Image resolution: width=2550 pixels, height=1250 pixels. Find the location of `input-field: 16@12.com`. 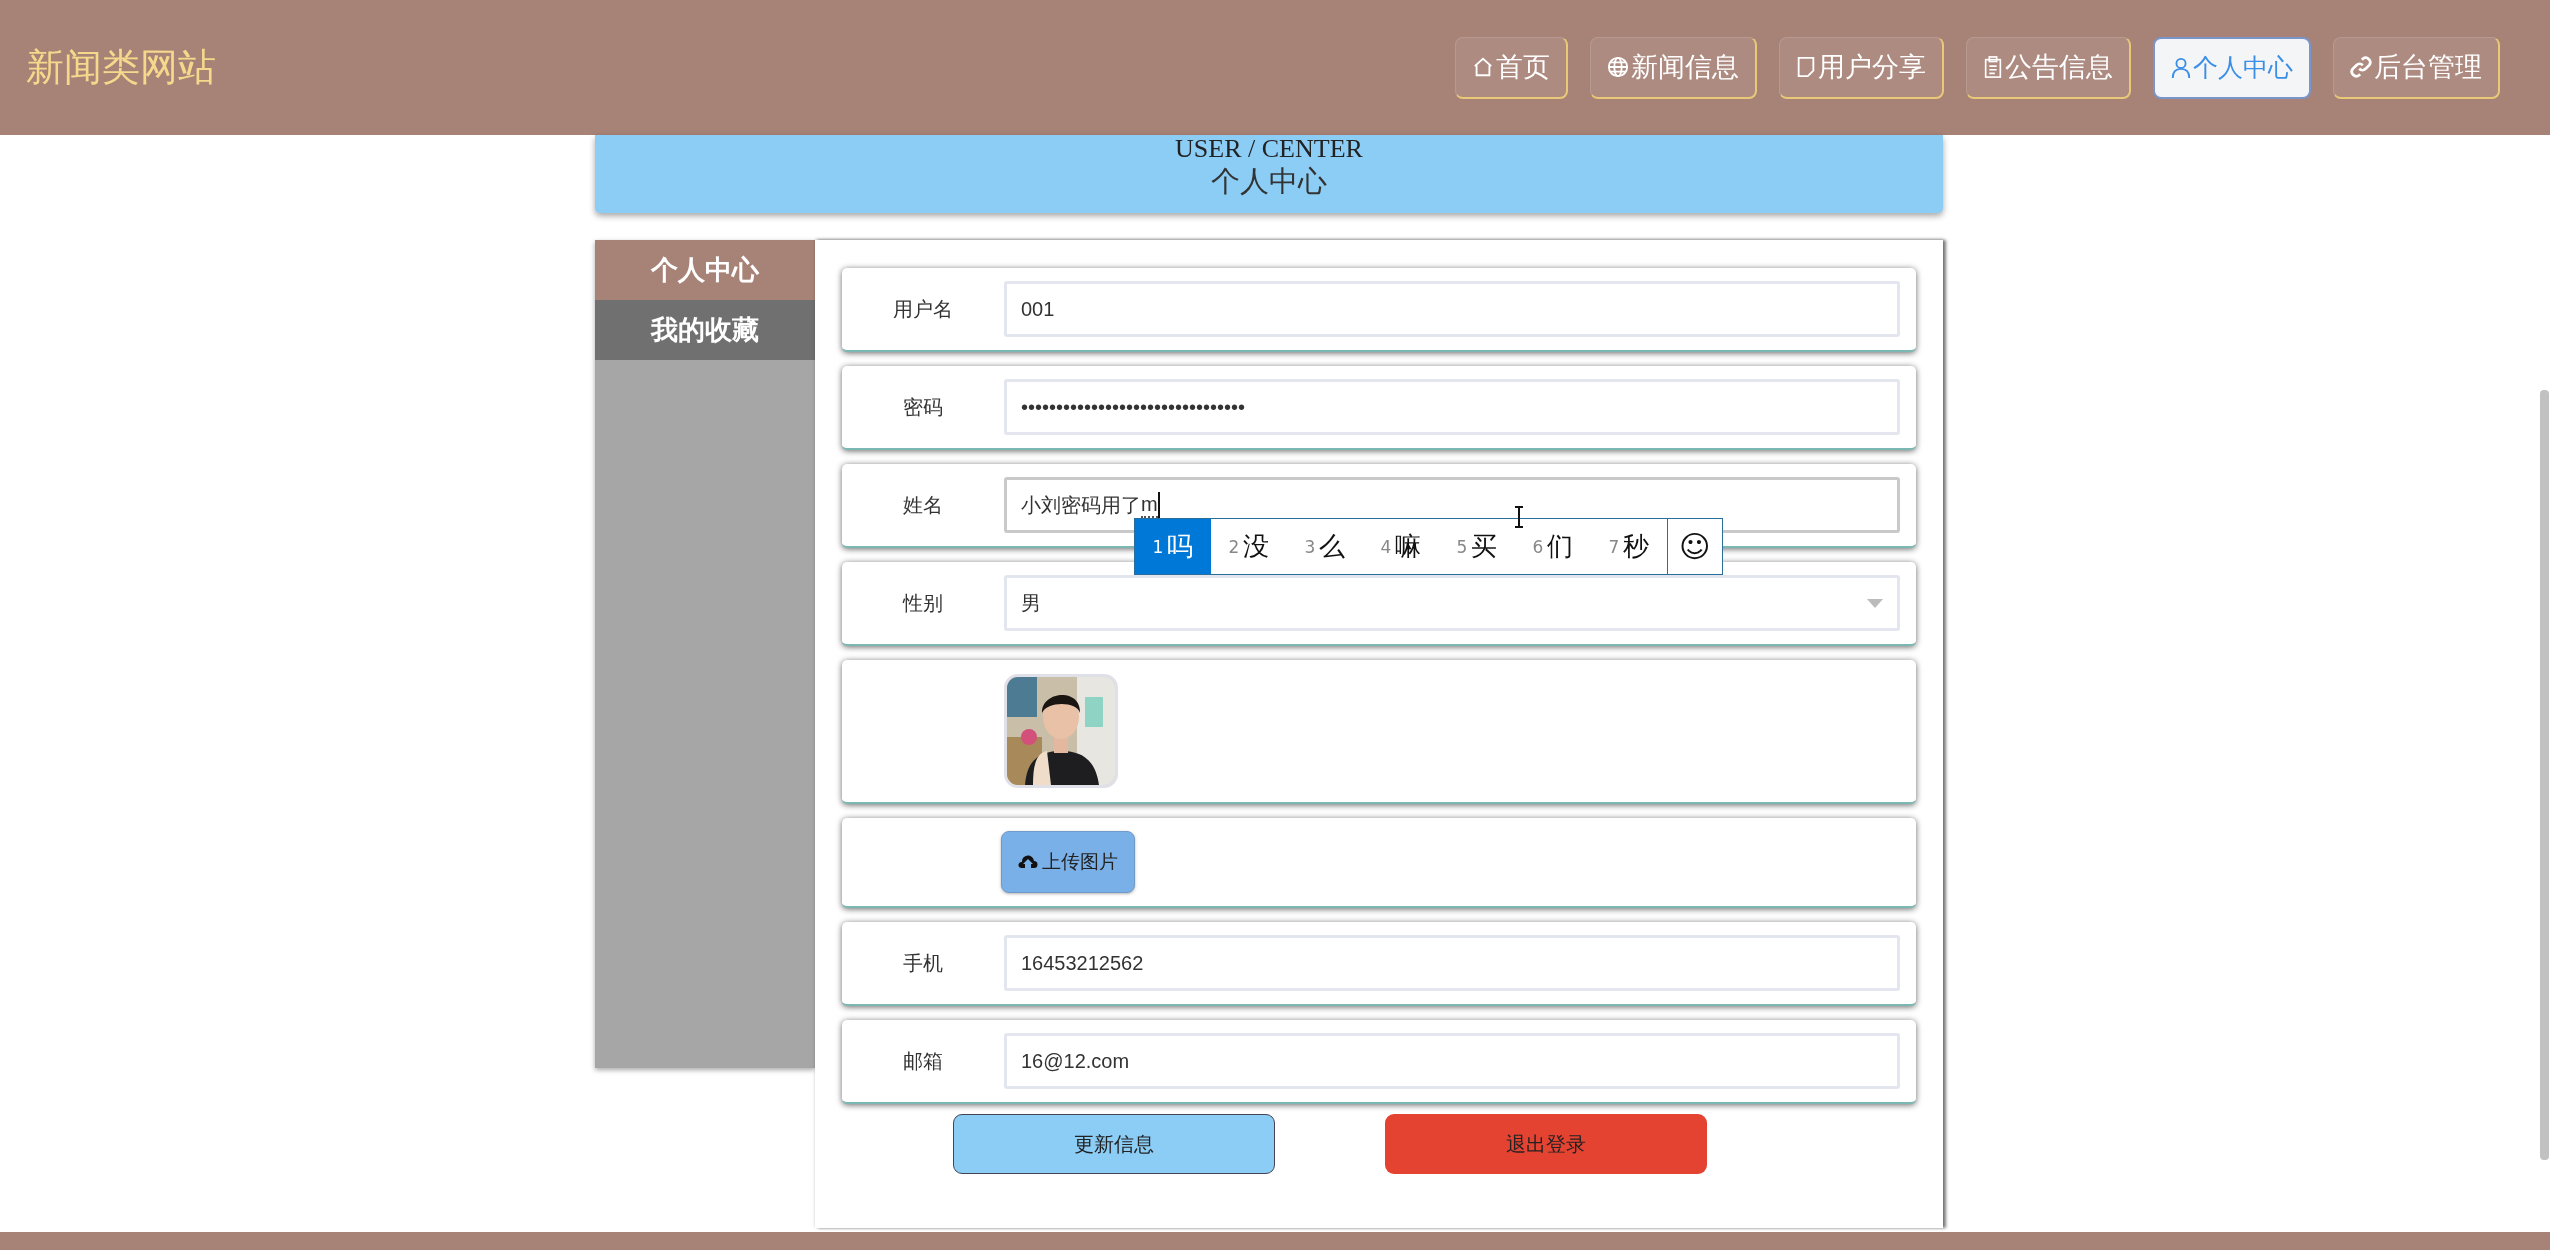

input-field: 16@12.com is located at coordinates (1452, 1061).